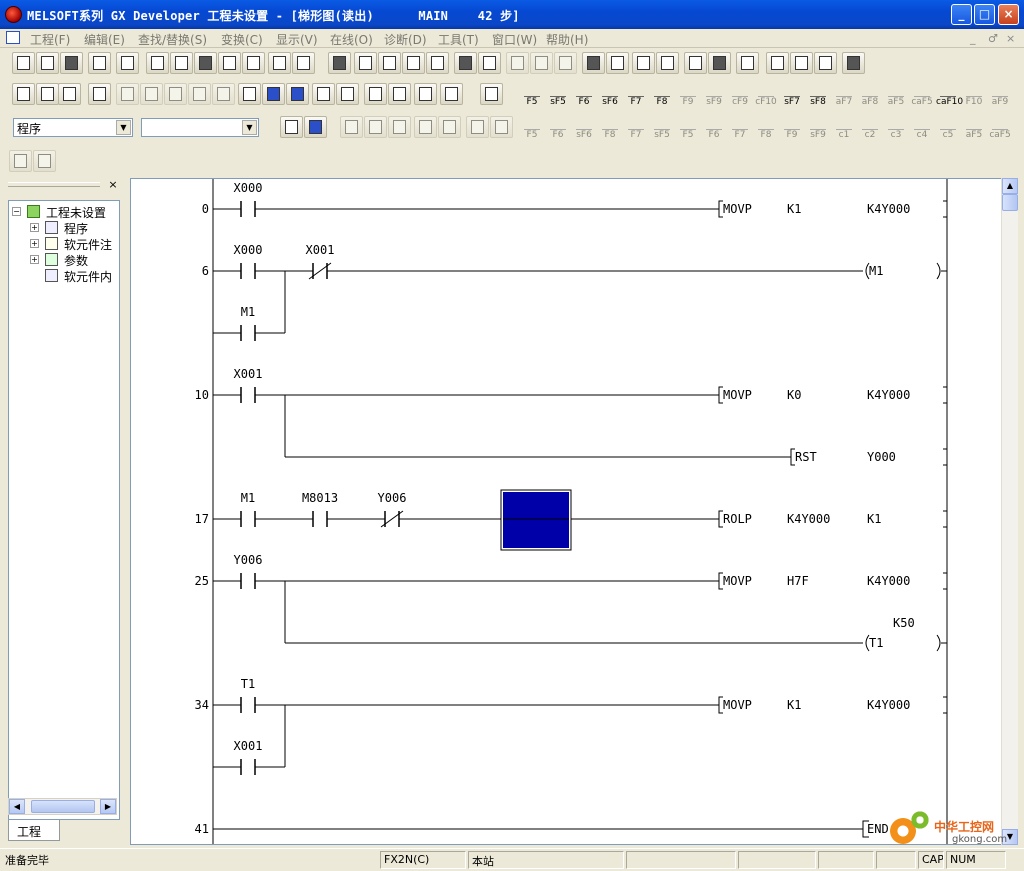  What do you see at coordinates (740, 94) in the screenshot?
I see `fkey-button-cf9: cF9` at bounding box center [740, 94].